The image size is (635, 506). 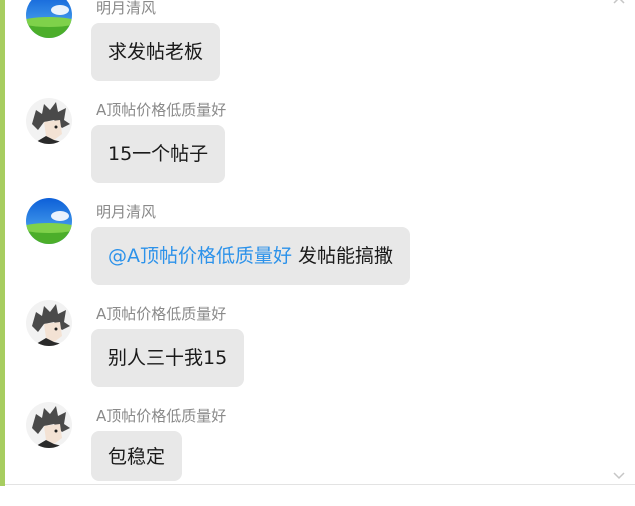 I want to click on message-text: 包稳定, so click(x=137, y=457).